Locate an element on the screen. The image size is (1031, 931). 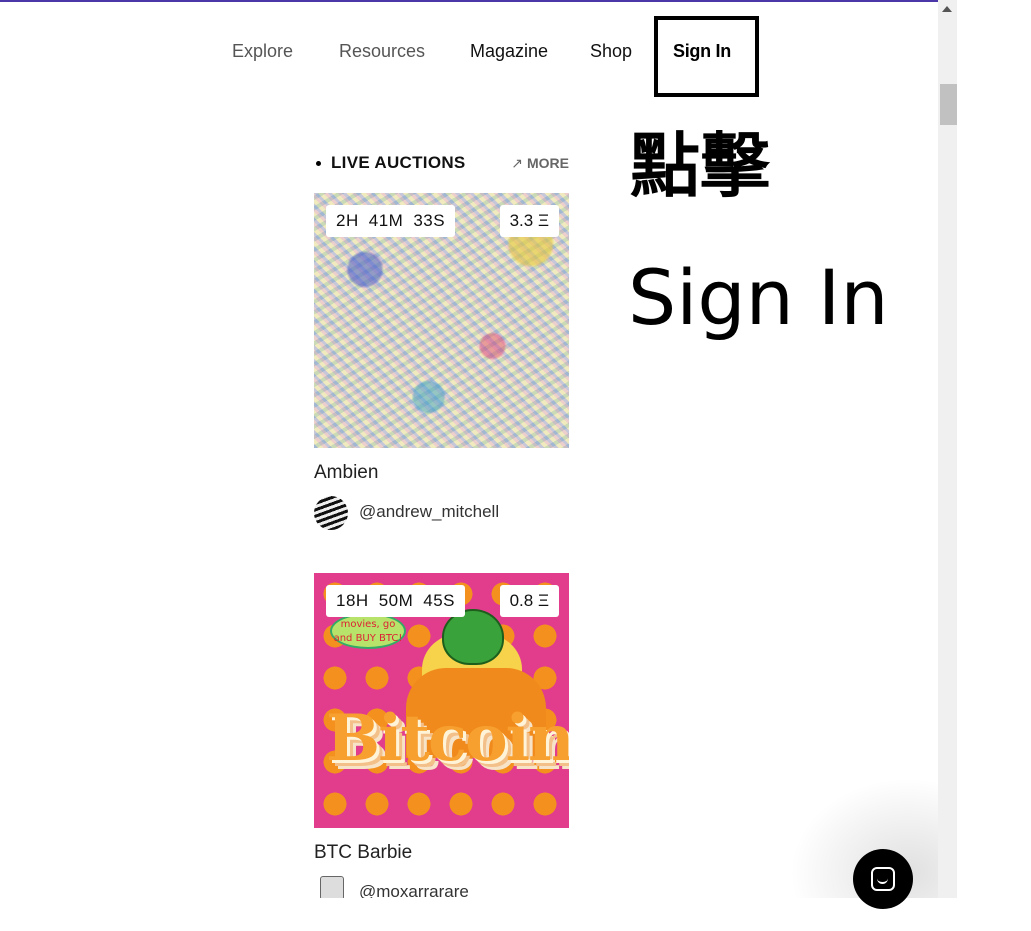
auction-artwork-ambien: 2H 41M 33S 3.3 Ξ is located at coordinates (441, 320).